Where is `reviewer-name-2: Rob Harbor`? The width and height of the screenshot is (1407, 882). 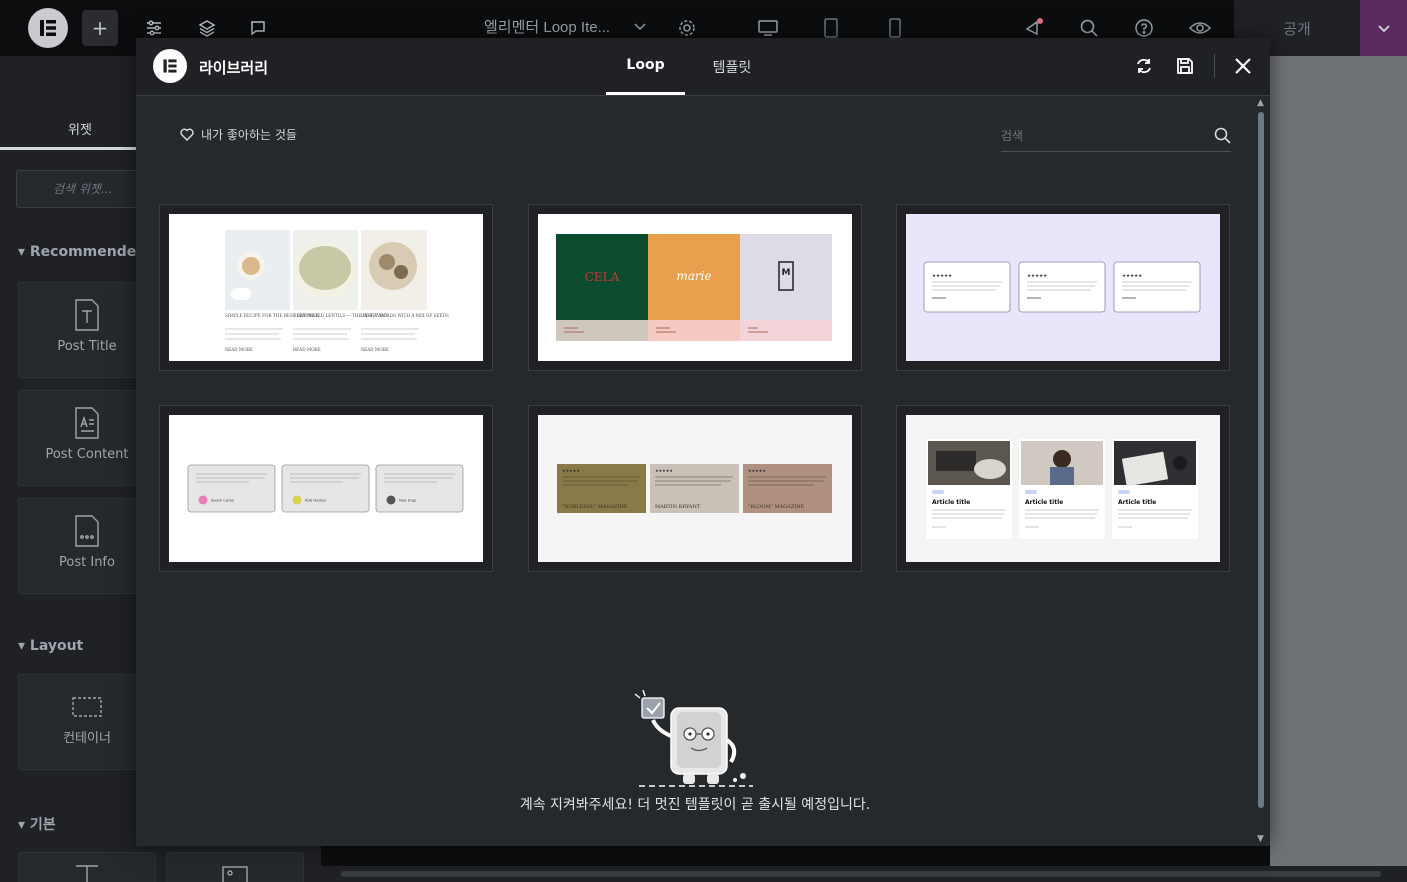
reviewer-name-2: Rob Harbor is located at coordinates (316, 500).